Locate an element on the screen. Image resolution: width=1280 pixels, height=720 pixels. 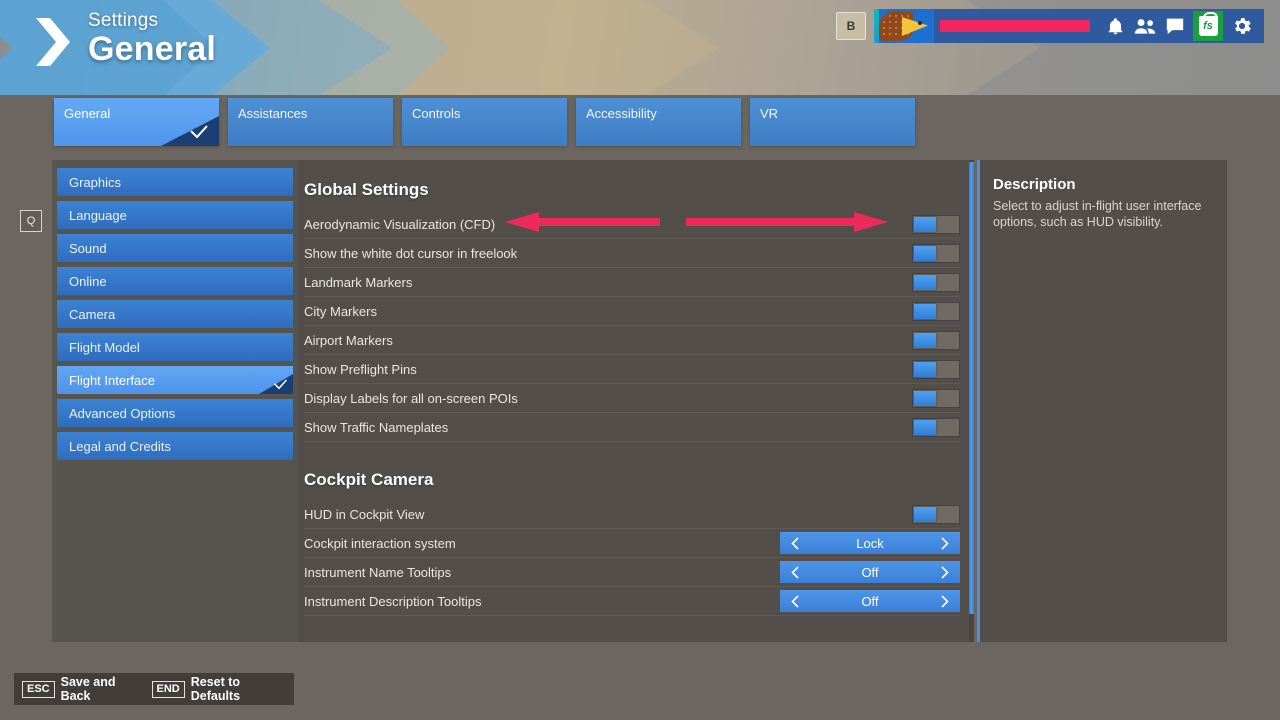
setting-label: Show Preflight Pins is located at coordinates (360, 369).